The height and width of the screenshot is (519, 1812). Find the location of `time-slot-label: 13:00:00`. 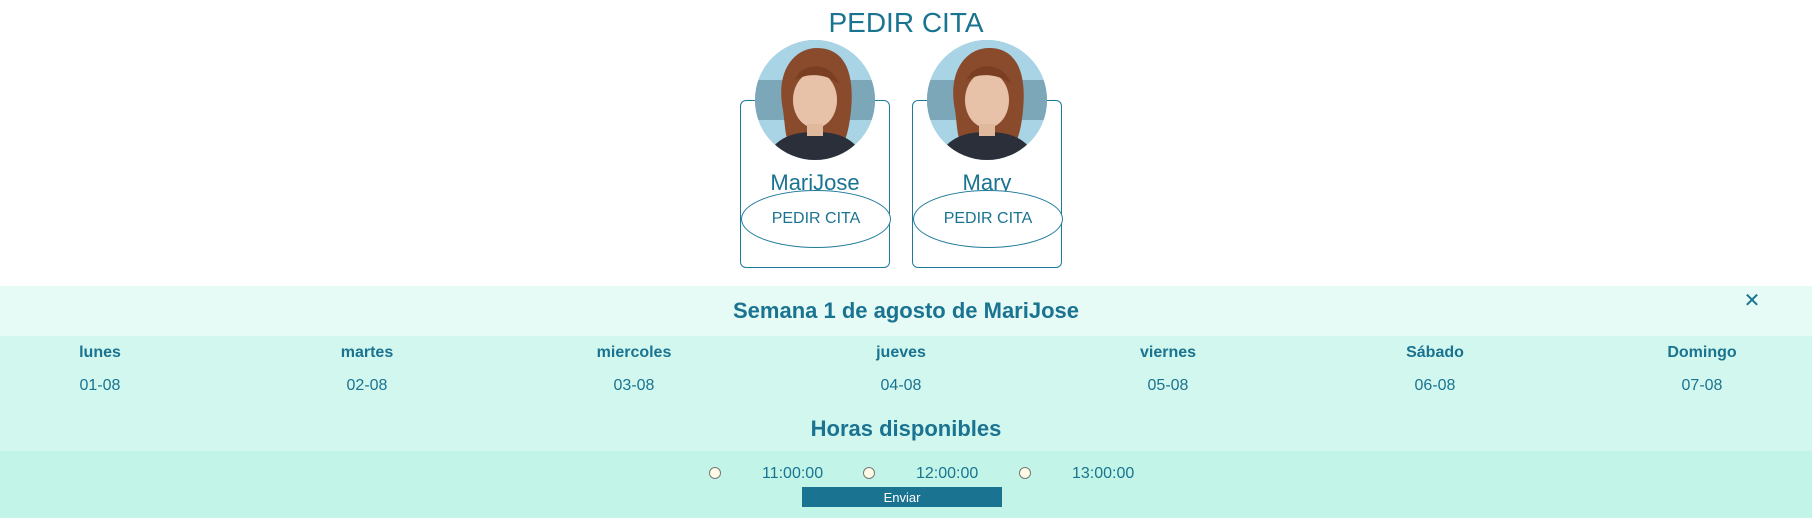

time-slot-label: 13:00:00 is located at coordinates (1103, 473).